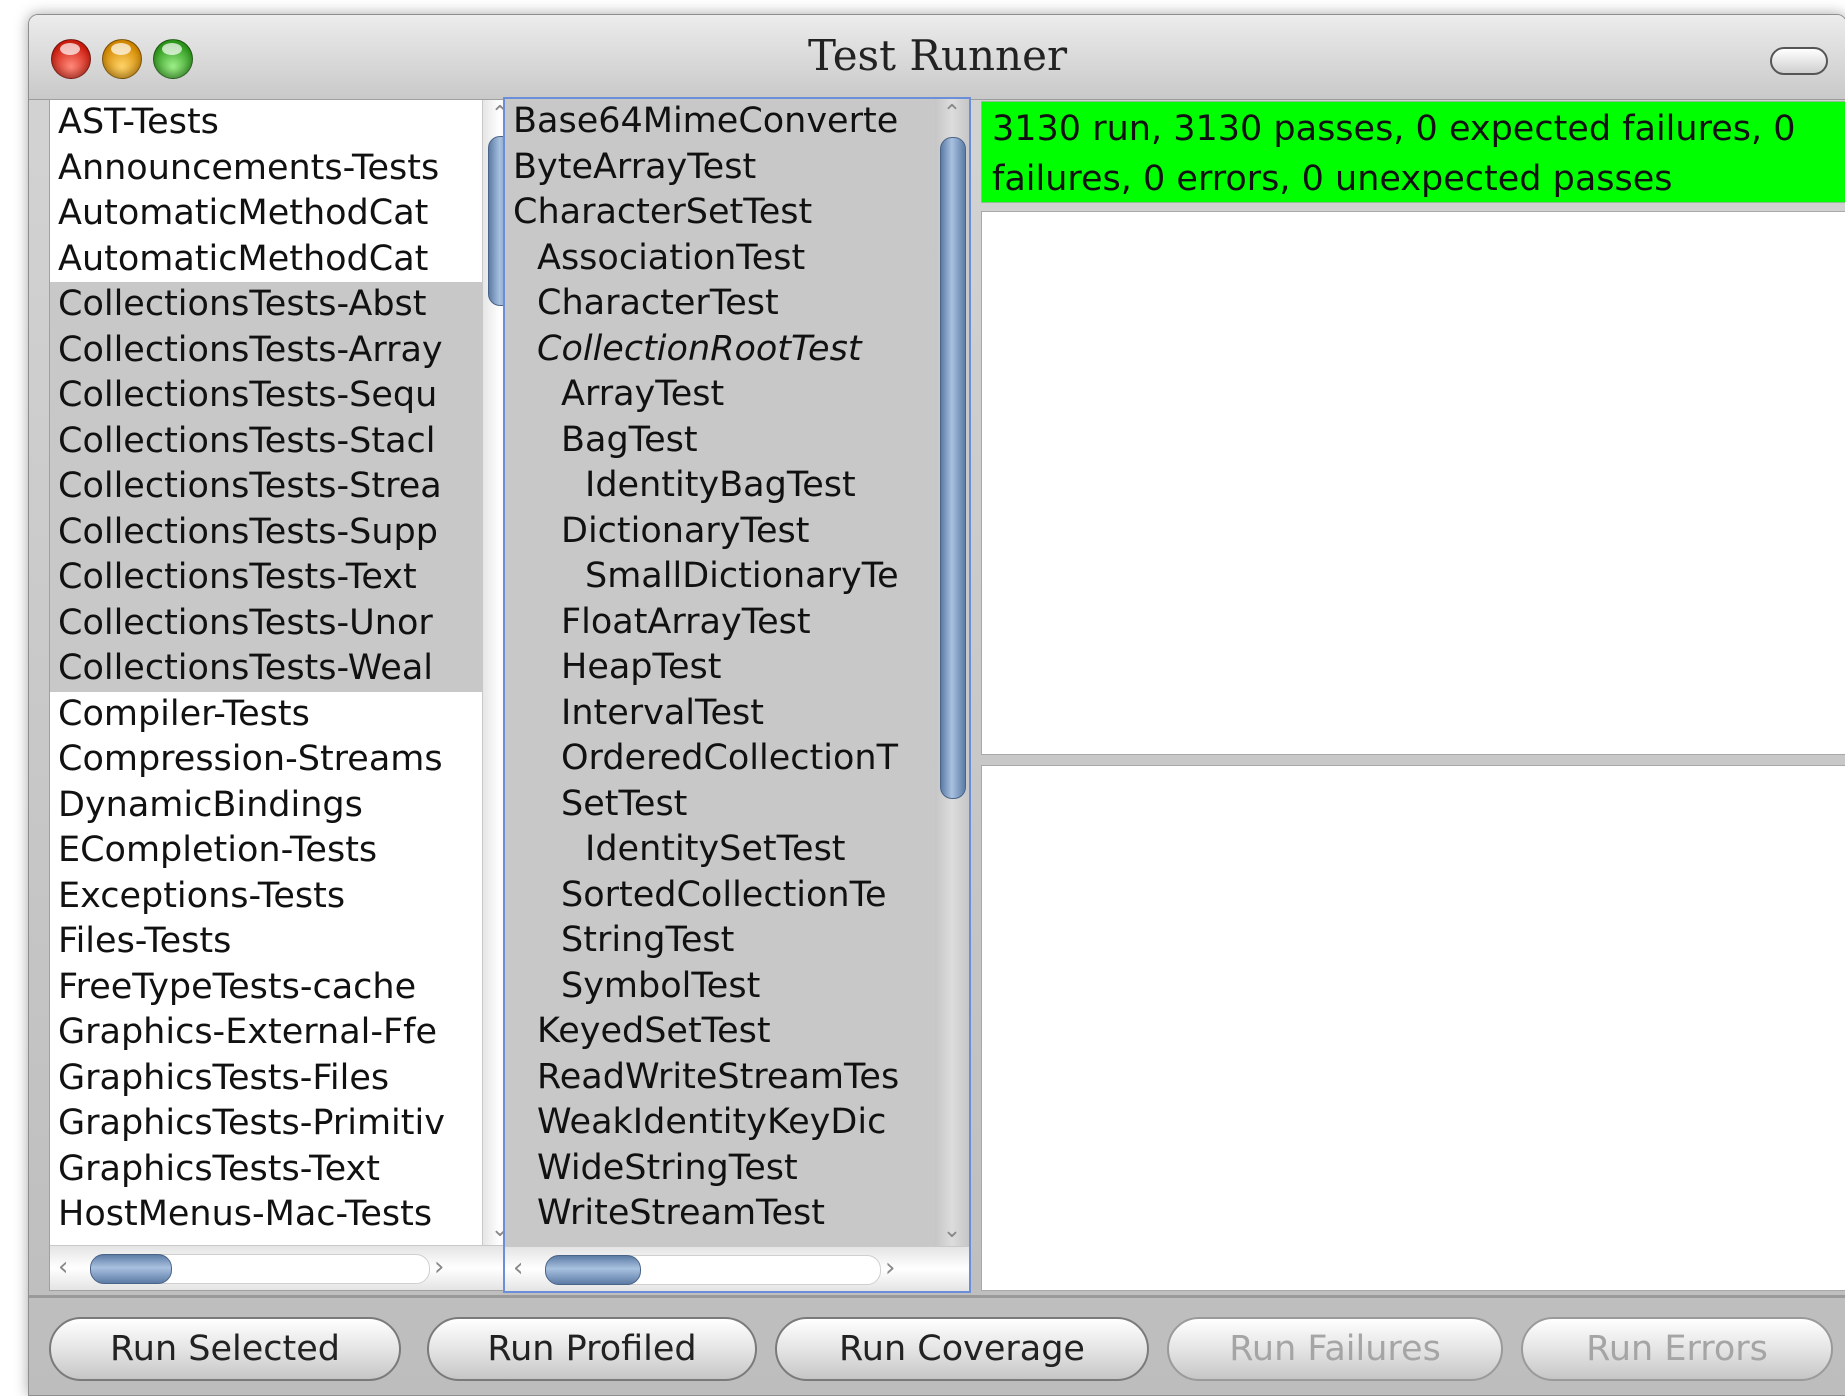 Image resolution: width=1845 pixels, height=1396 pixels. I want to click on category-item: CollectionsTests-Stacl, so click(266, 441).